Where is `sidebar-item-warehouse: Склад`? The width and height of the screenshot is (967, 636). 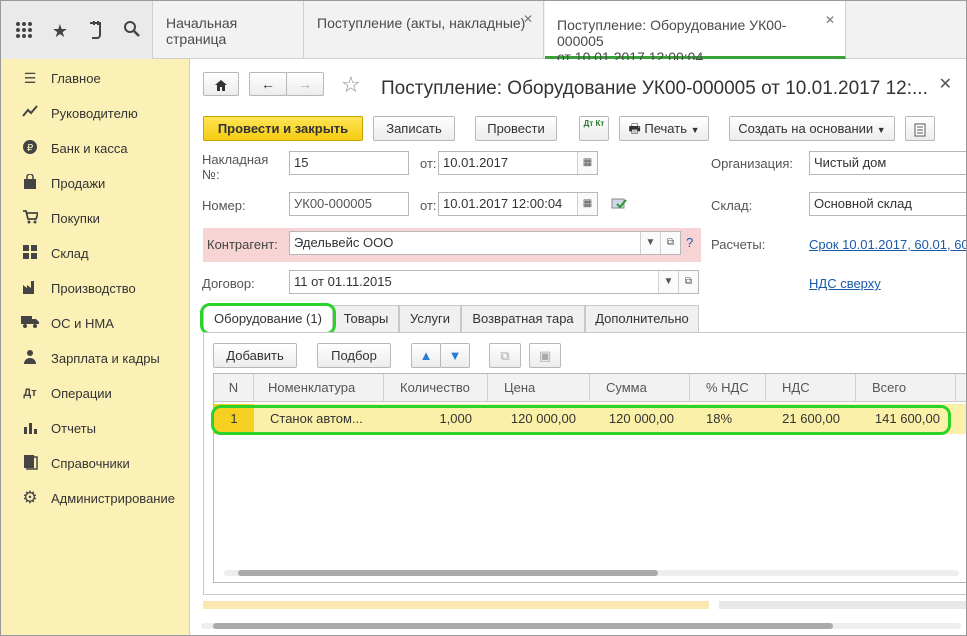 sidebar-item-warehouse: Склад is located at coordinates (95, 253).